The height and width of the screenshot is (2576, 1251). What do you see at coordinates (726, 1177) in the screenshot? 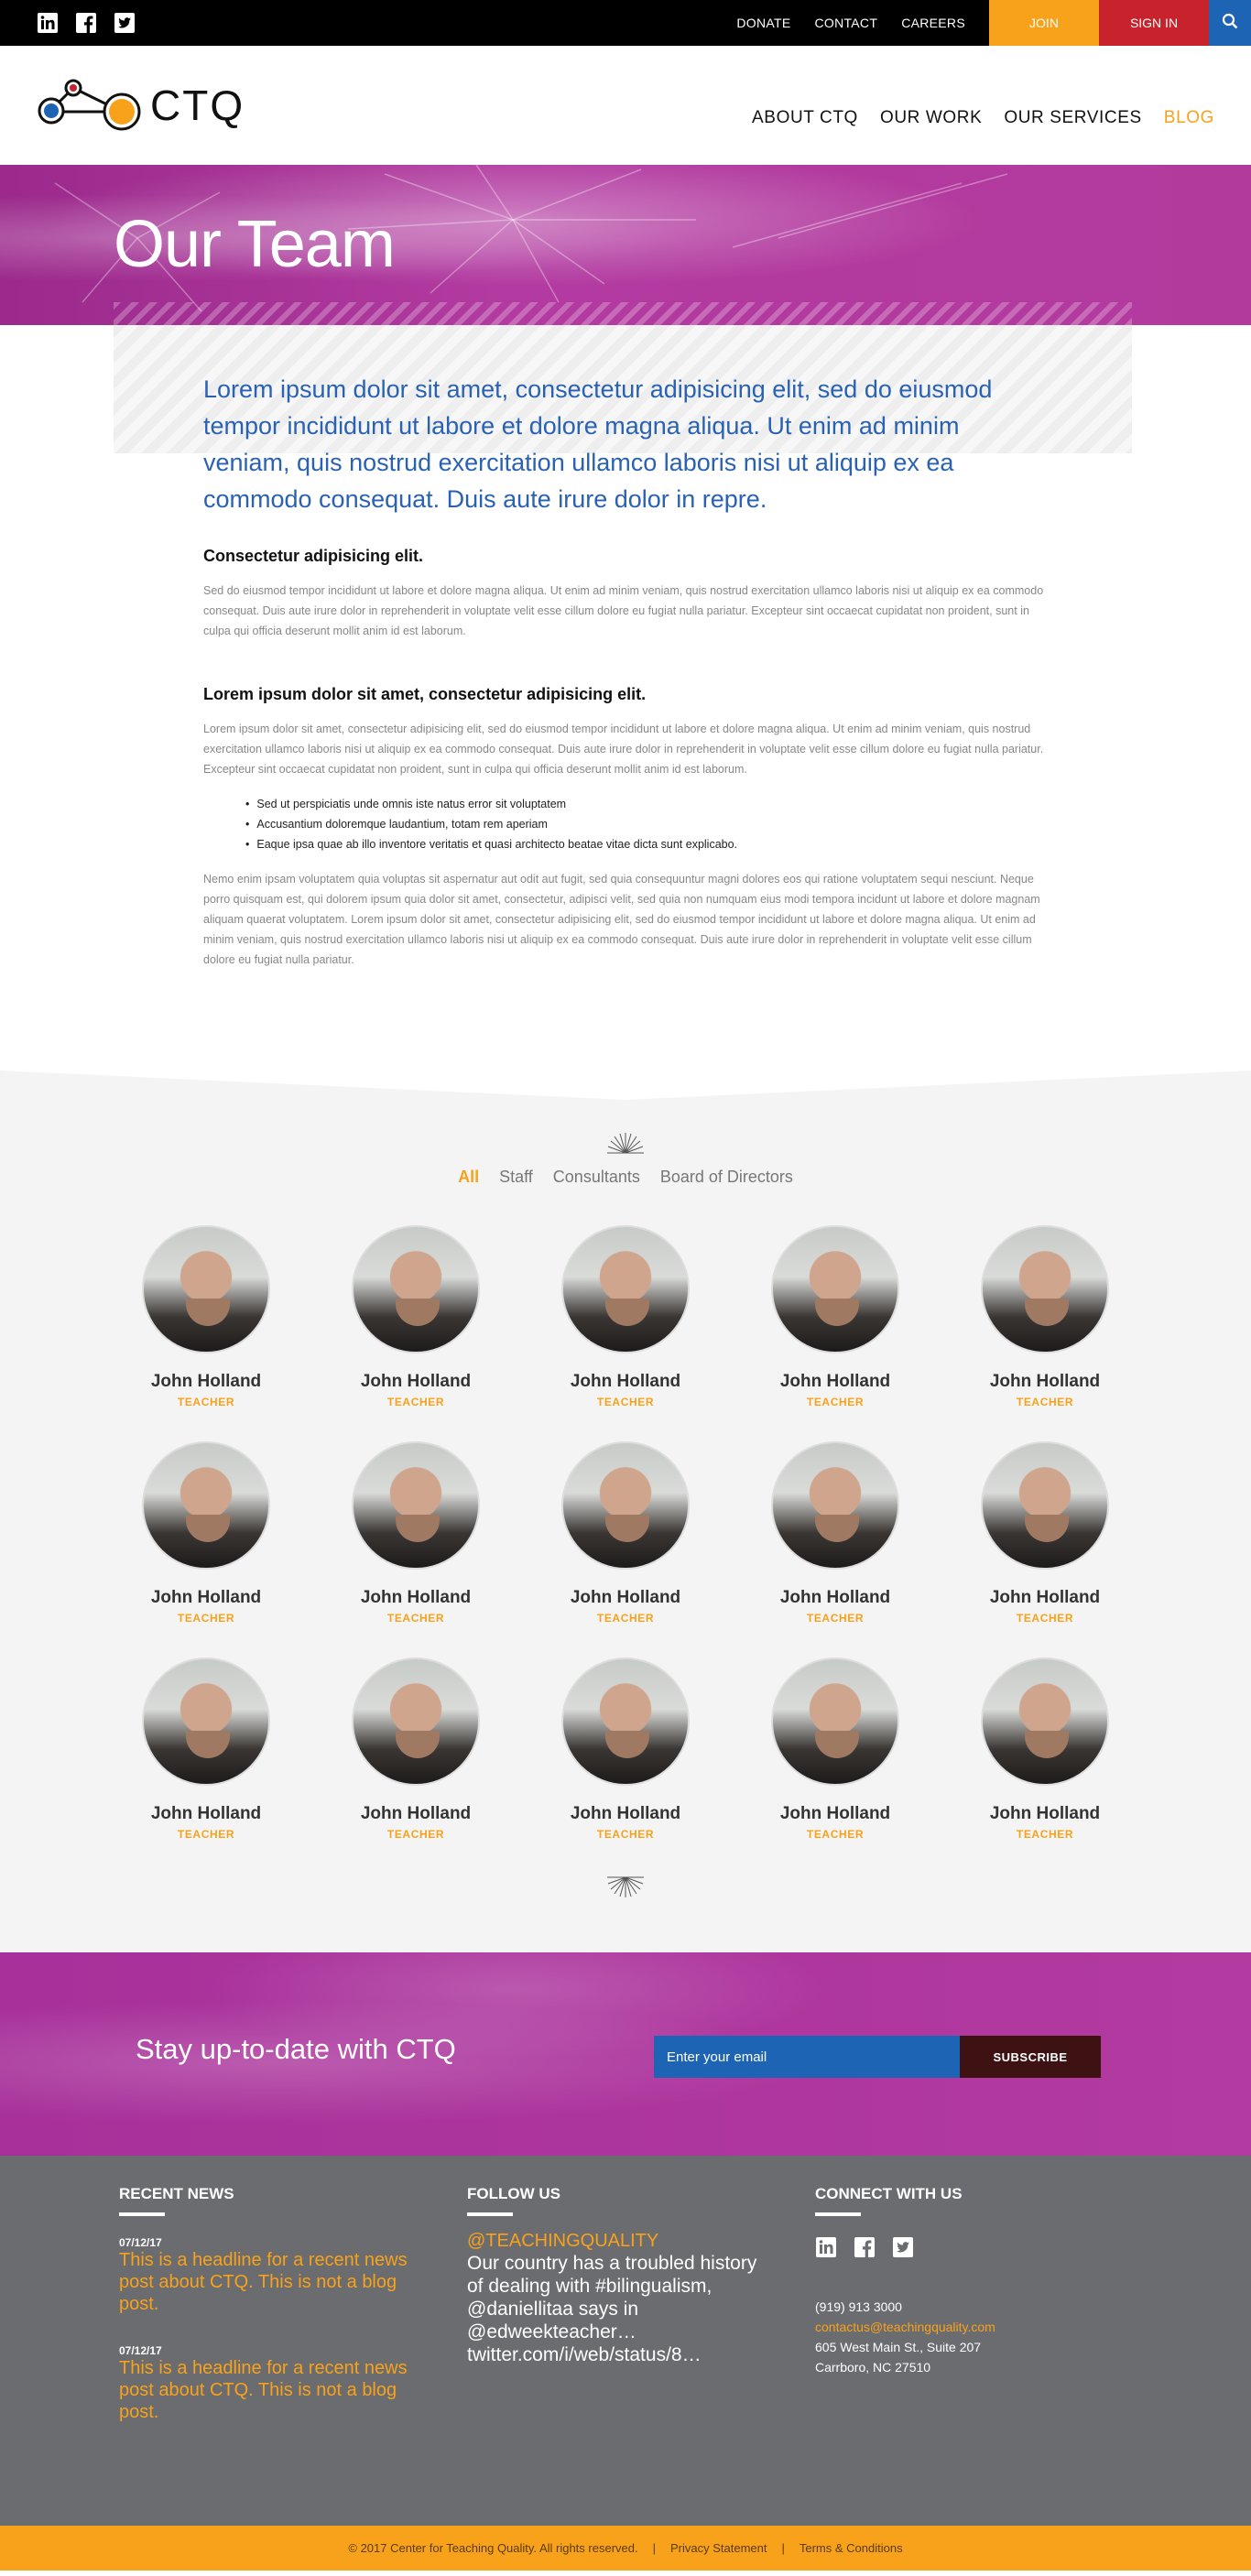
I see `tab-board-of-directors: Board of Directors` at bounding box center [726, 1177].